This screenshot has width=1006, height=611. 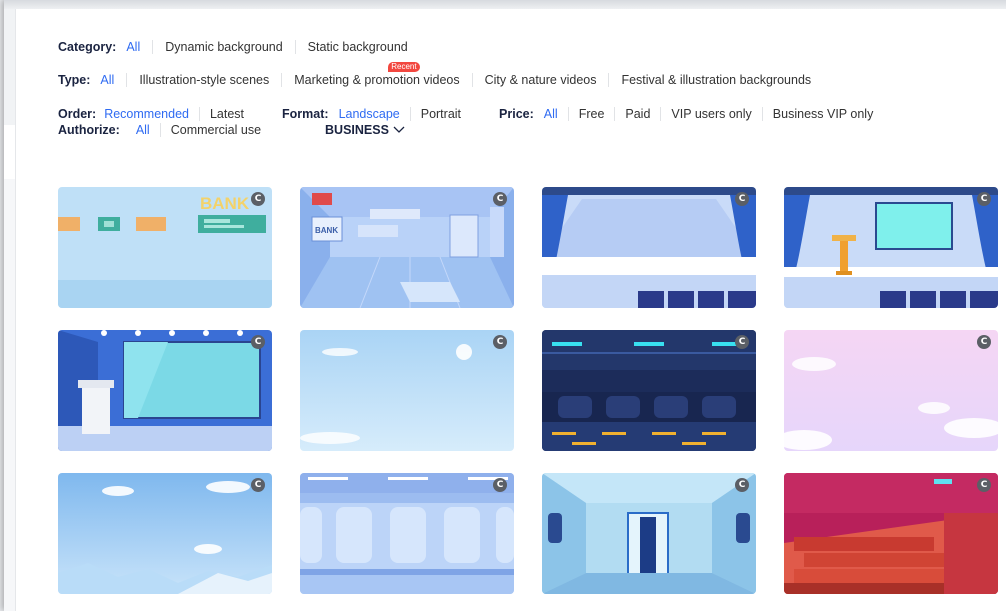 What do you see at coordinates (216, 130) in the screenshot?
I see `authorize-option-commercial: Commercial use` at bounding box center [216, 130].